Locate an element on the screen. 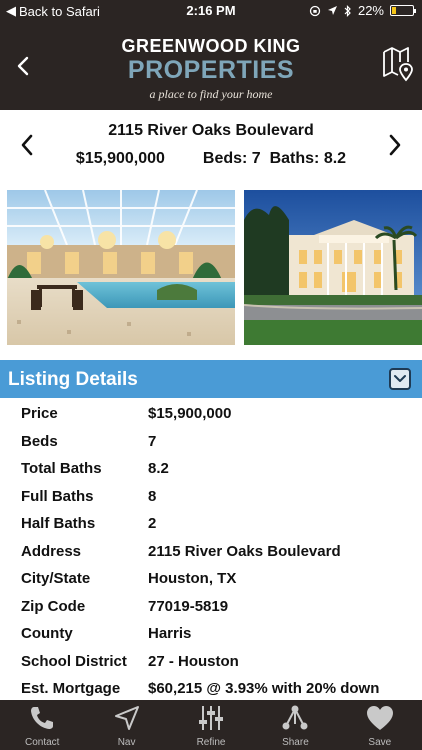  tab-contact: Contact is located at coordinates (42, 725).